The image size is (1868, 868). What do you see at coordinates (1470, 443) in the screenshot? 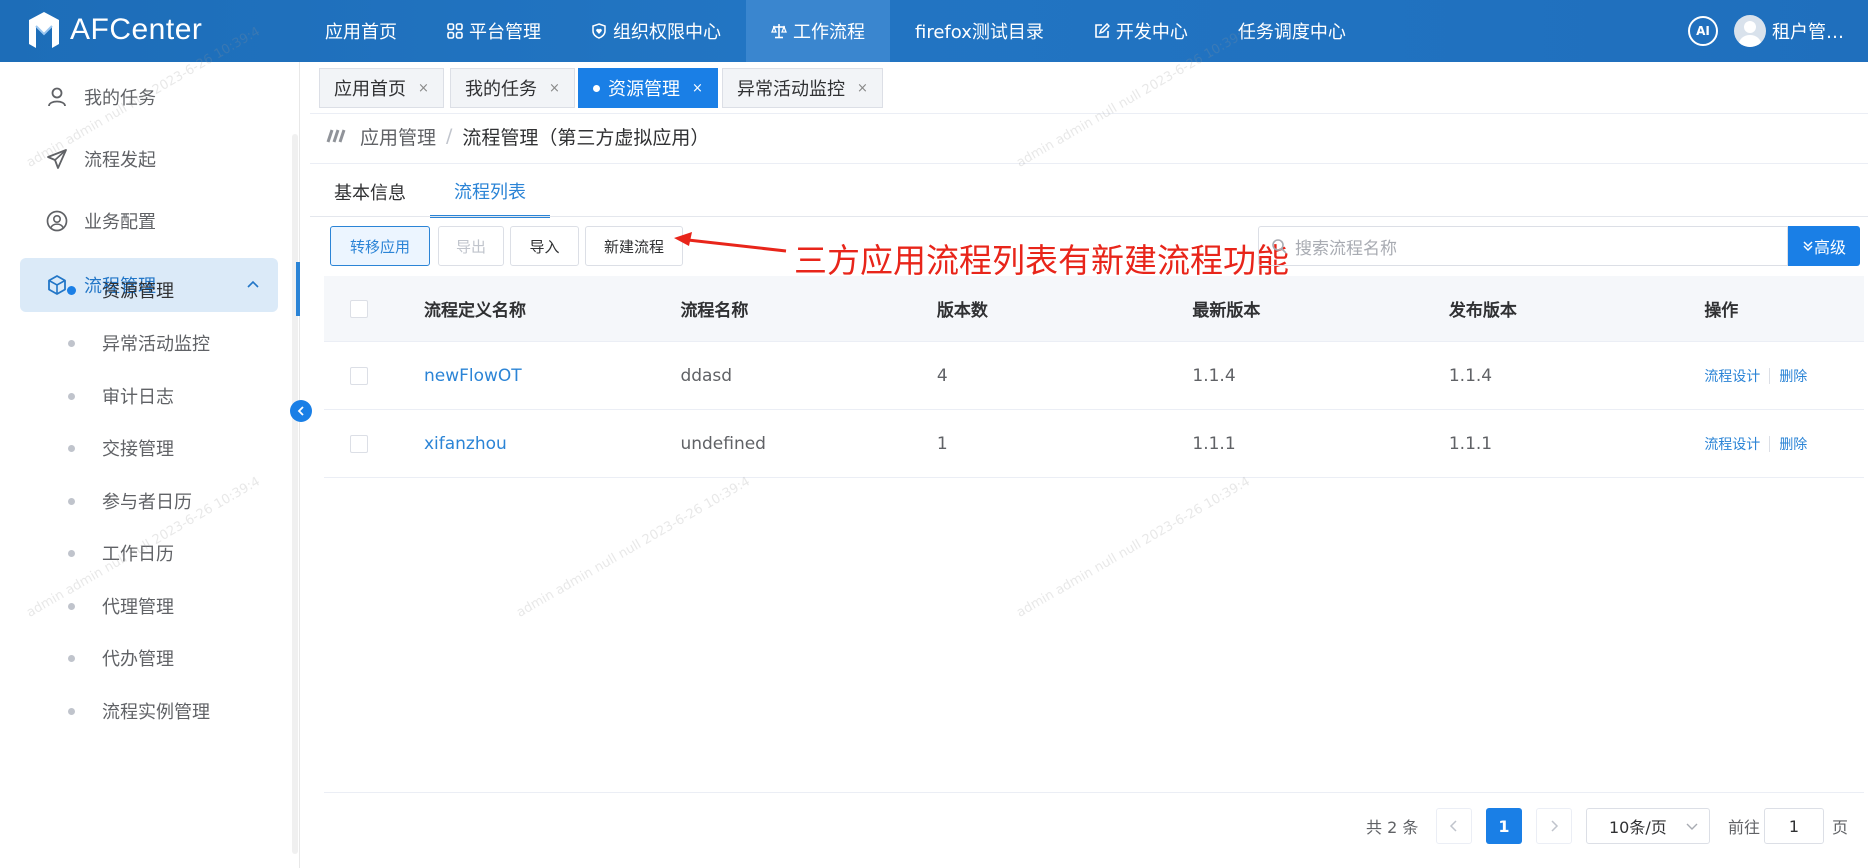
I see `published-version: 1.1.1` at bounding box center [1470, 443].